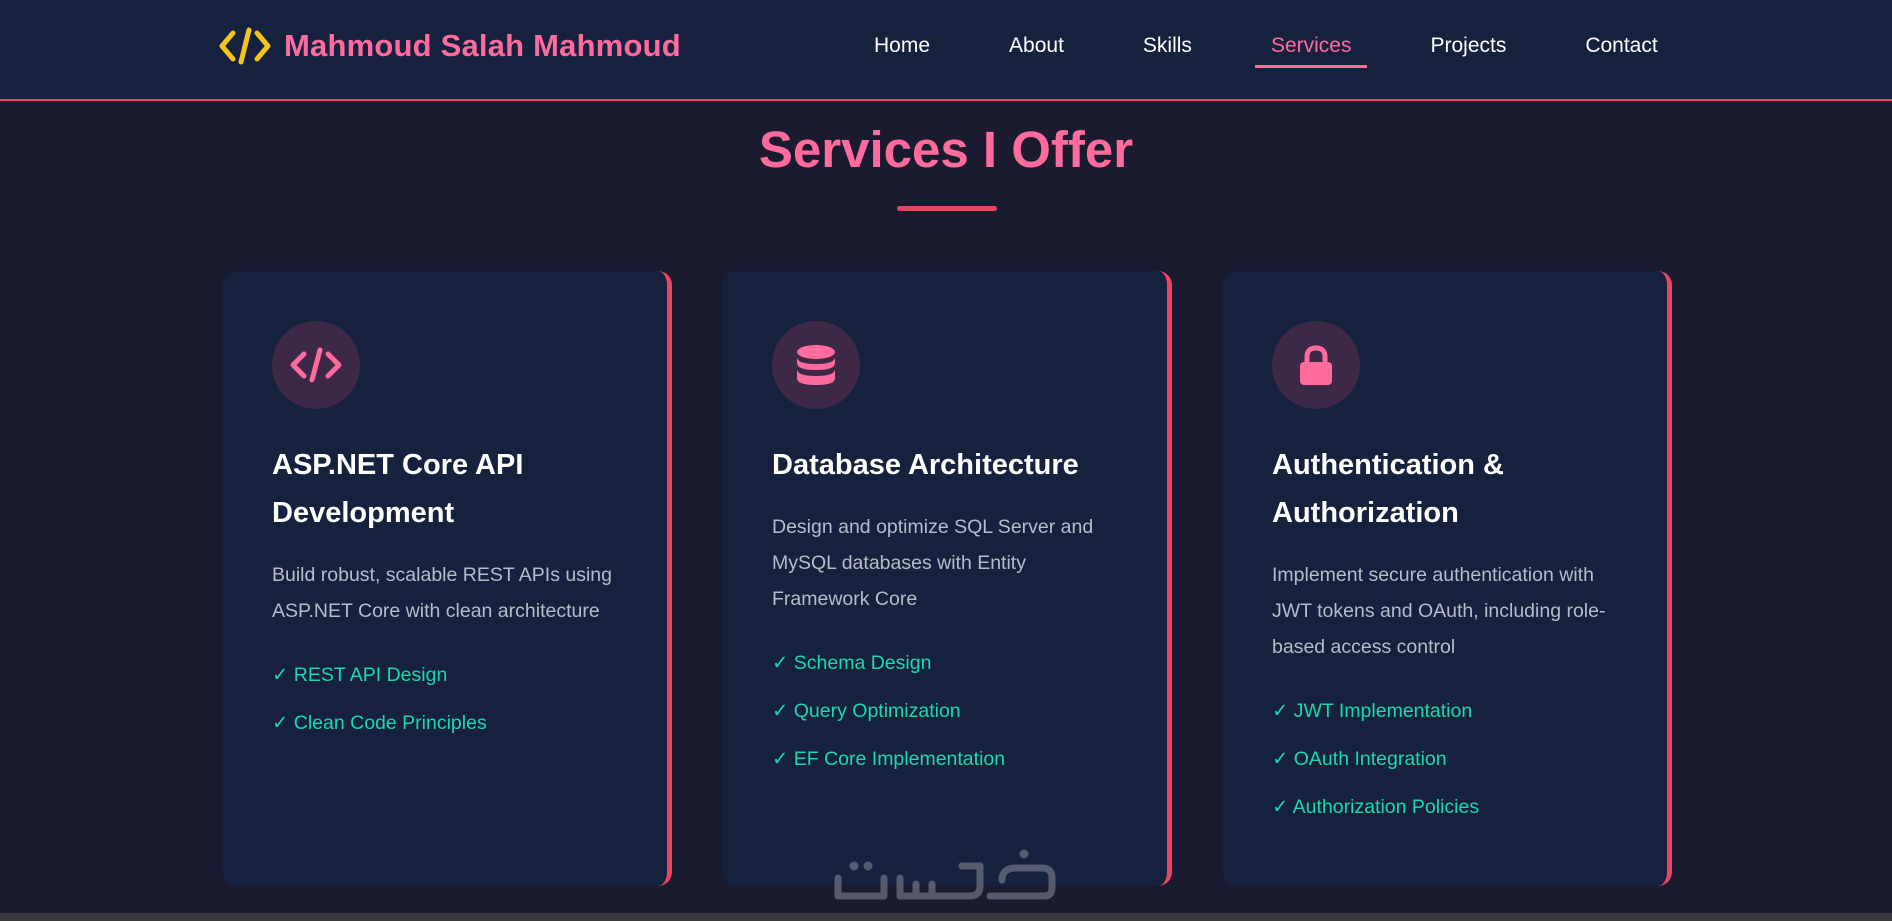 This screenshot has width=1892, height=921. Describe the element at coordinates (379, 723) in the screenshot. I see `feature-item: ✓ Clean Code Principles` at that location.